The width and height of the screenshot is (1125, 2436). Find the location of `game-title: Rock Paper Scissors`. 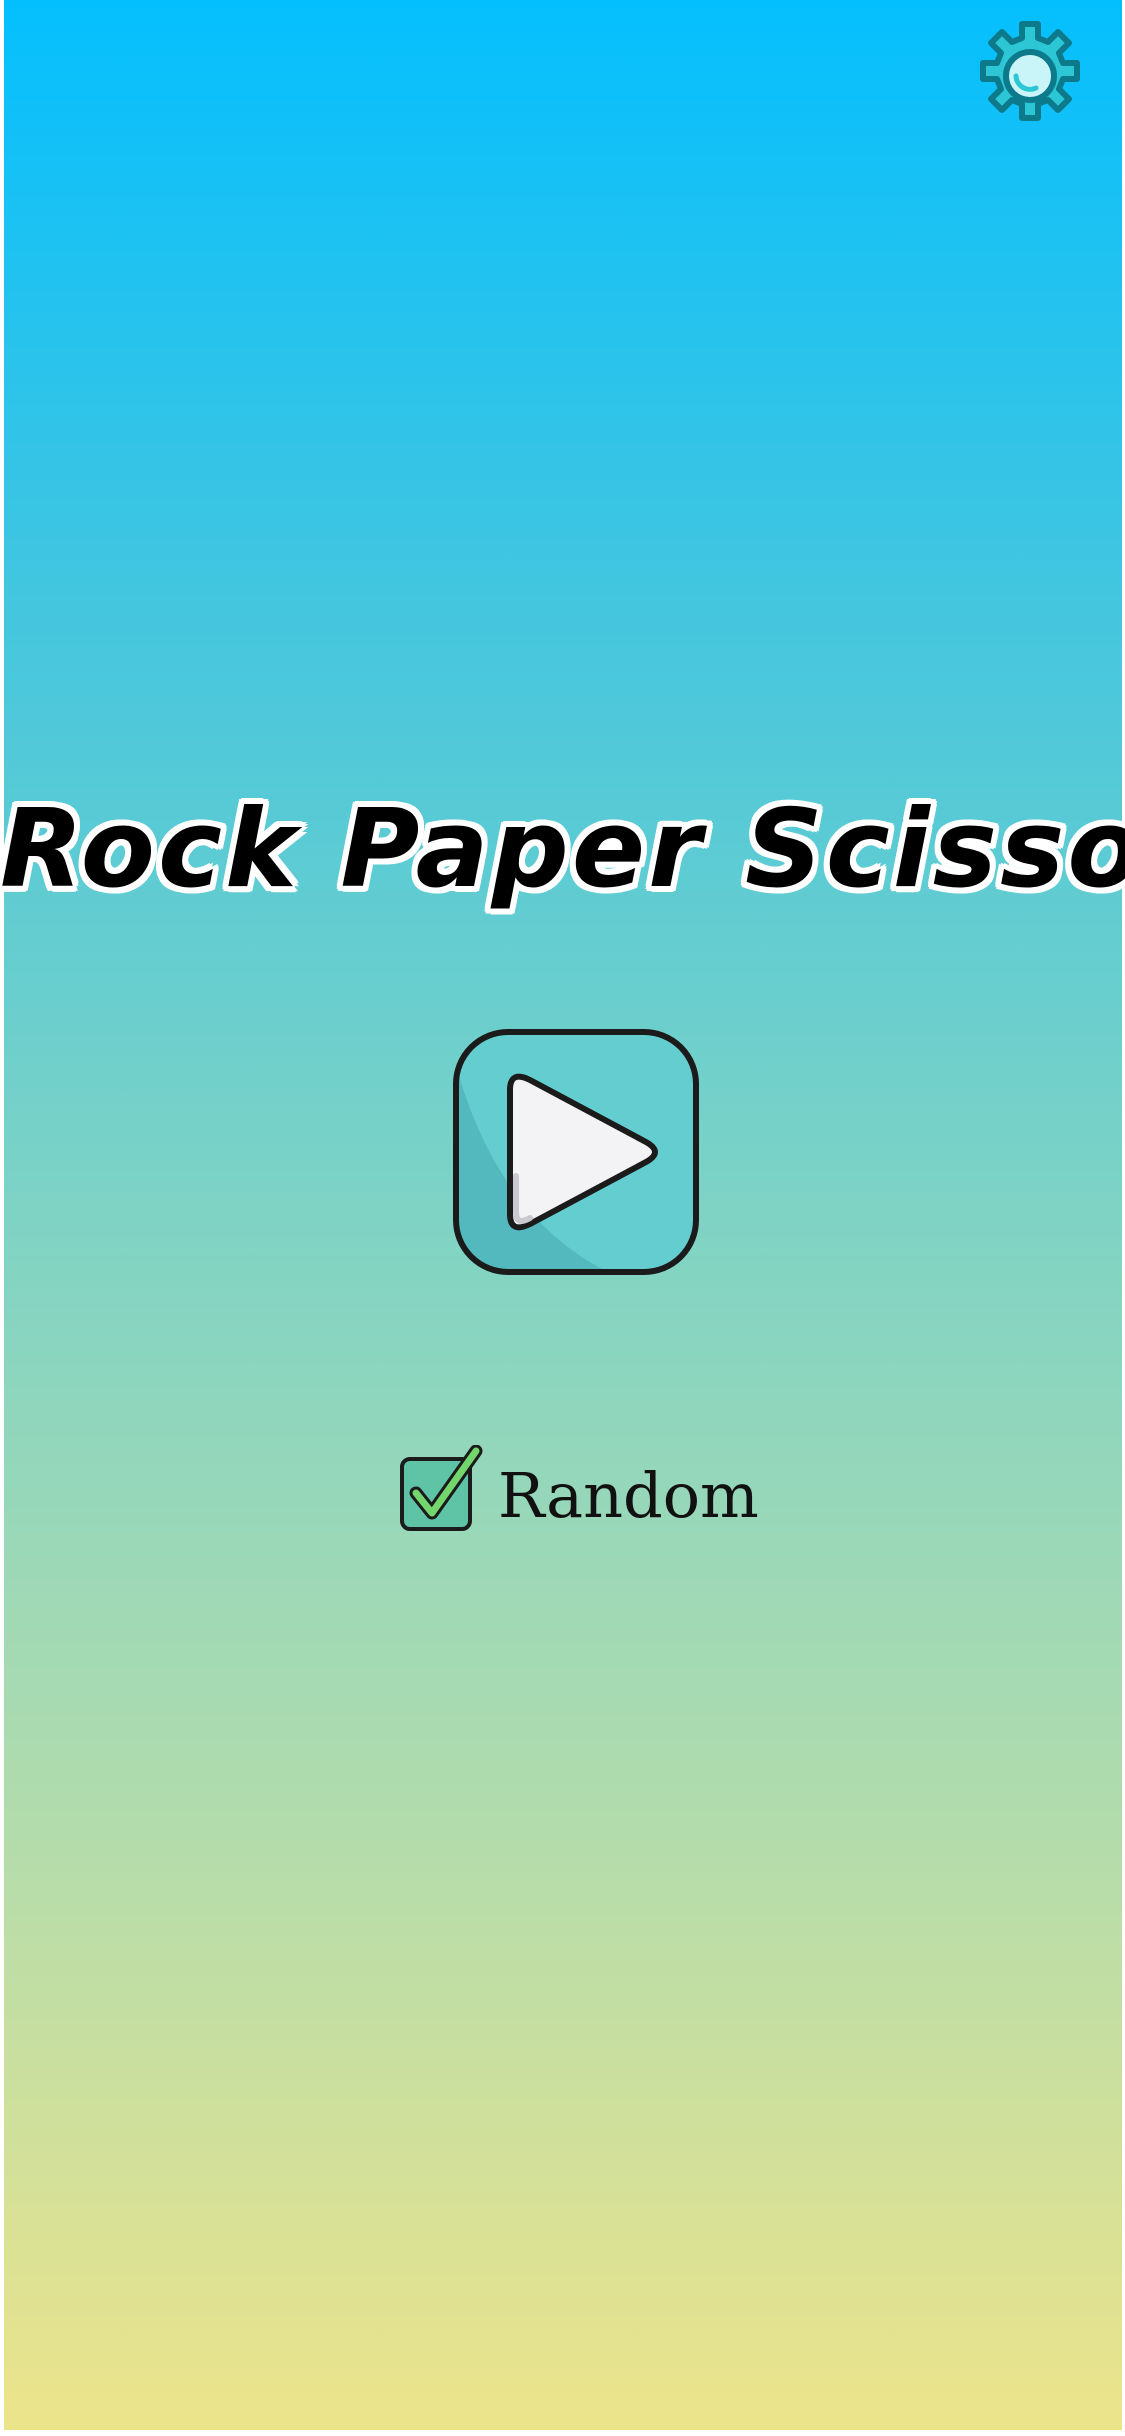

game-title: Rock Paper Scissors is located at coordinates (562, 849).